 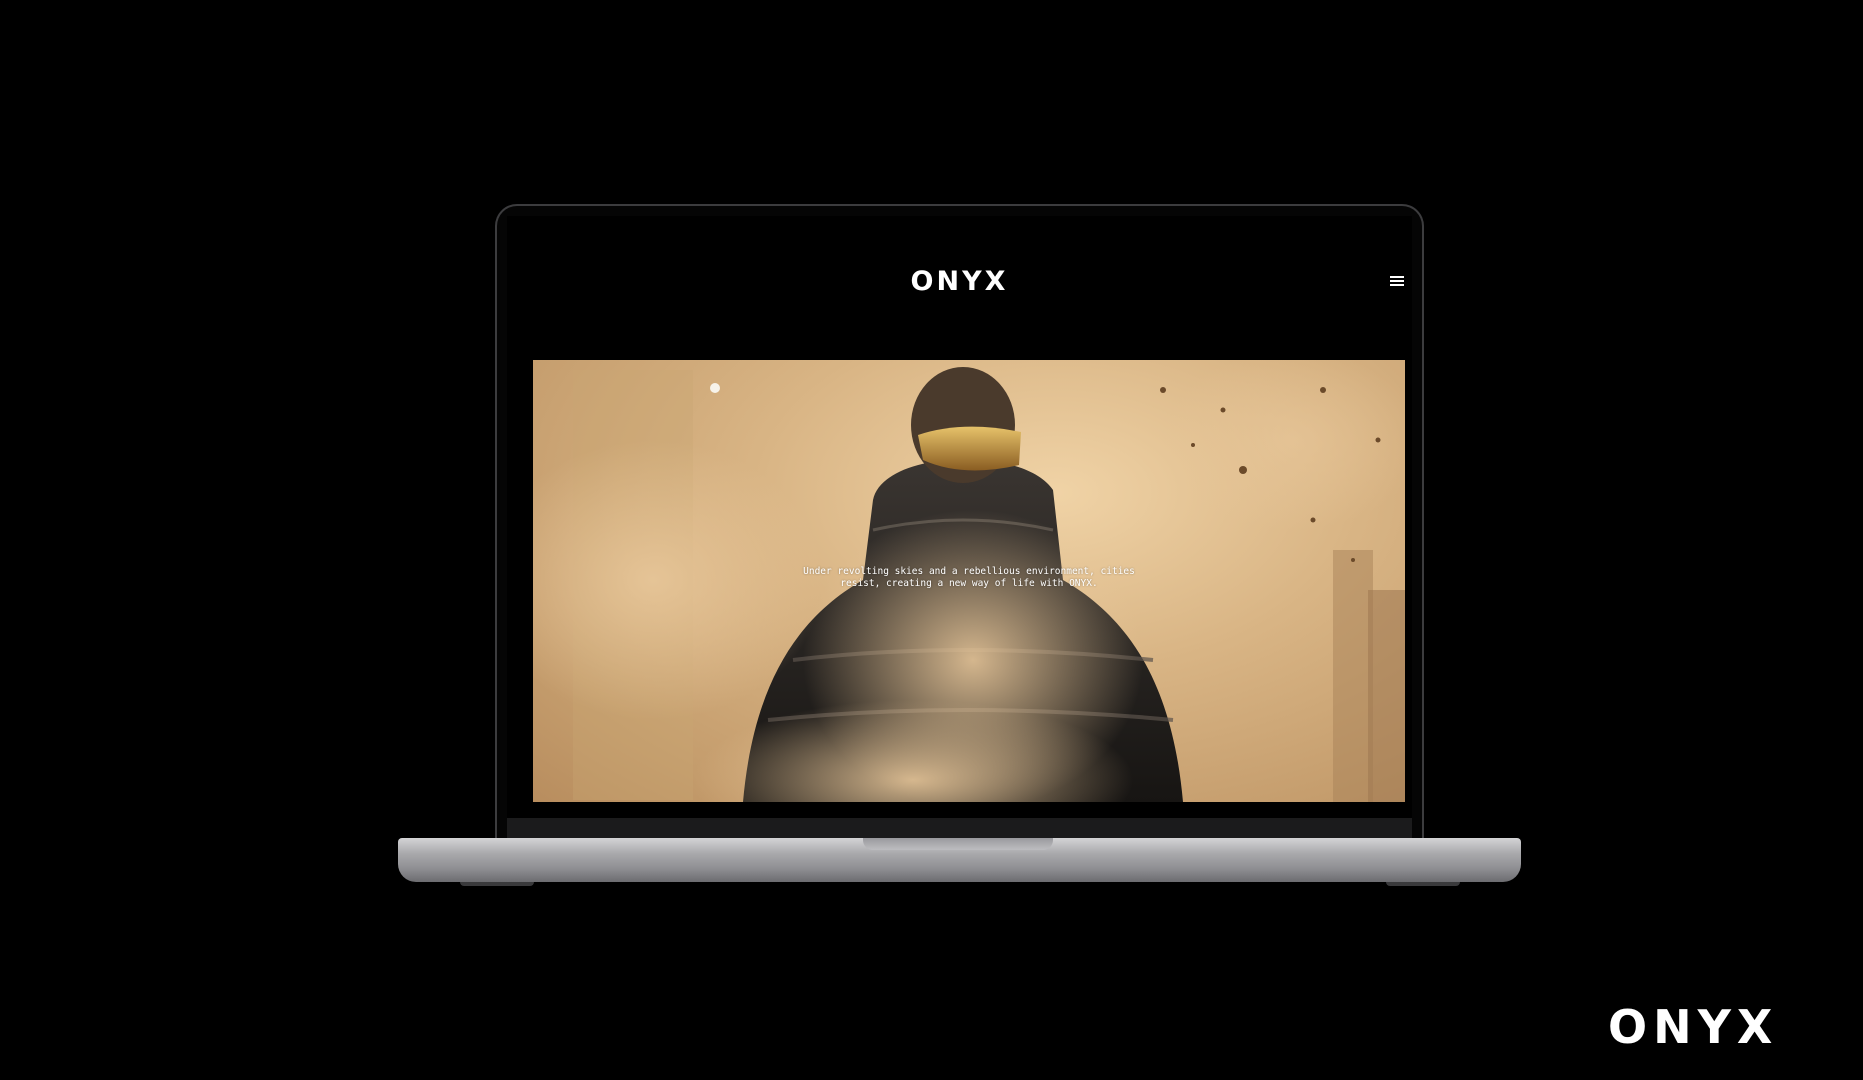 What do you see at coordinates (958, 844) in the screenshot?
I see `laptop-opening-notch` at bounding box center [958, 844].